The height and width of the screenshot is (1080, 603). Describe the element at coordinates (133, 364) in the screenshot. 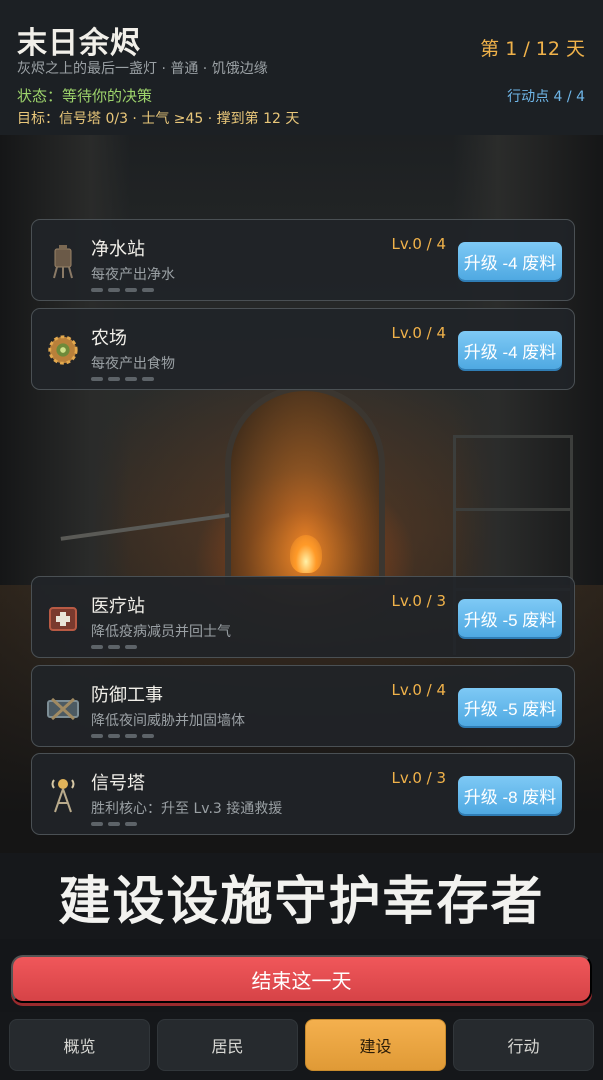

I see `building-desc: 每夜产出食物` at that location.